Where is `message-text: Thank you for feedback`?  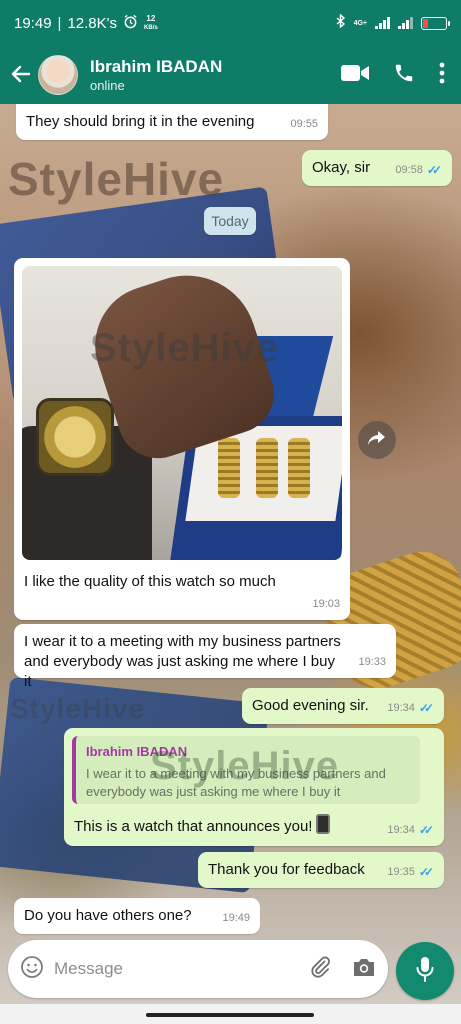 message-text: Thank you for feedback is located at coordinates (286, 869).